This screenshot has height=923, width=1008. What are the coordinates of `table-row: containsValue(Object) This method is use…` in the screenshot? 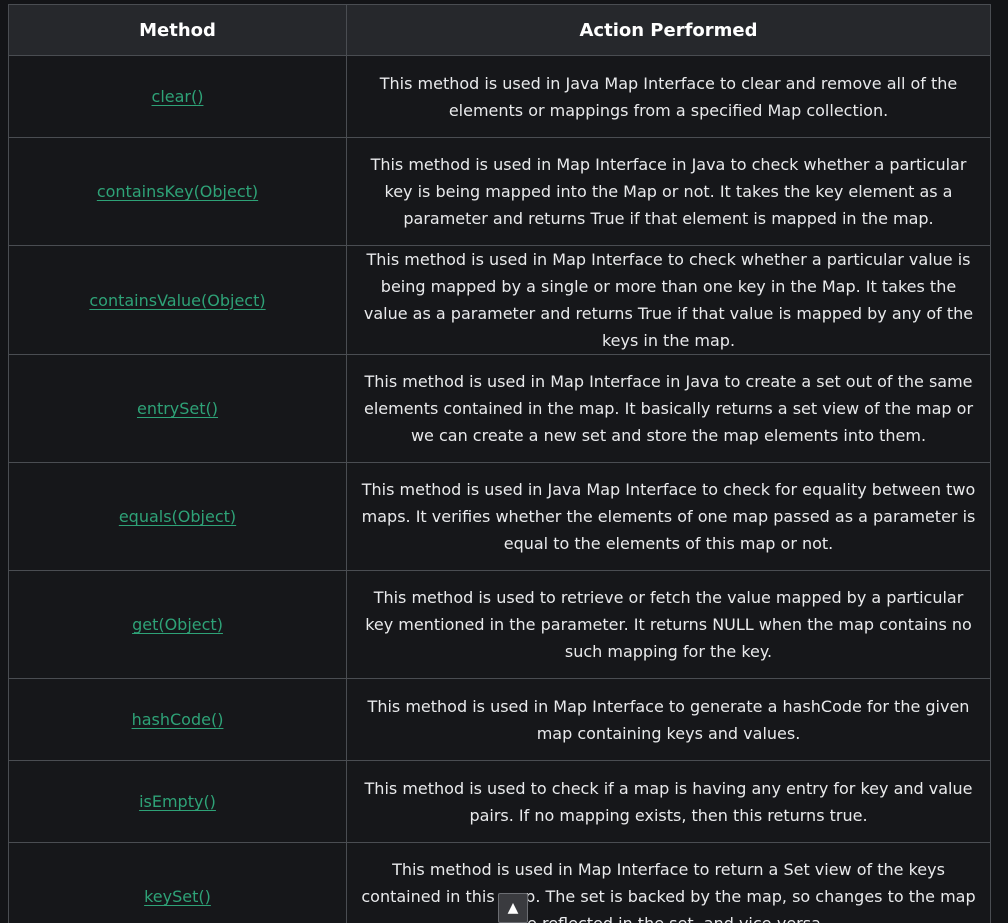 It's located at (499, 300).